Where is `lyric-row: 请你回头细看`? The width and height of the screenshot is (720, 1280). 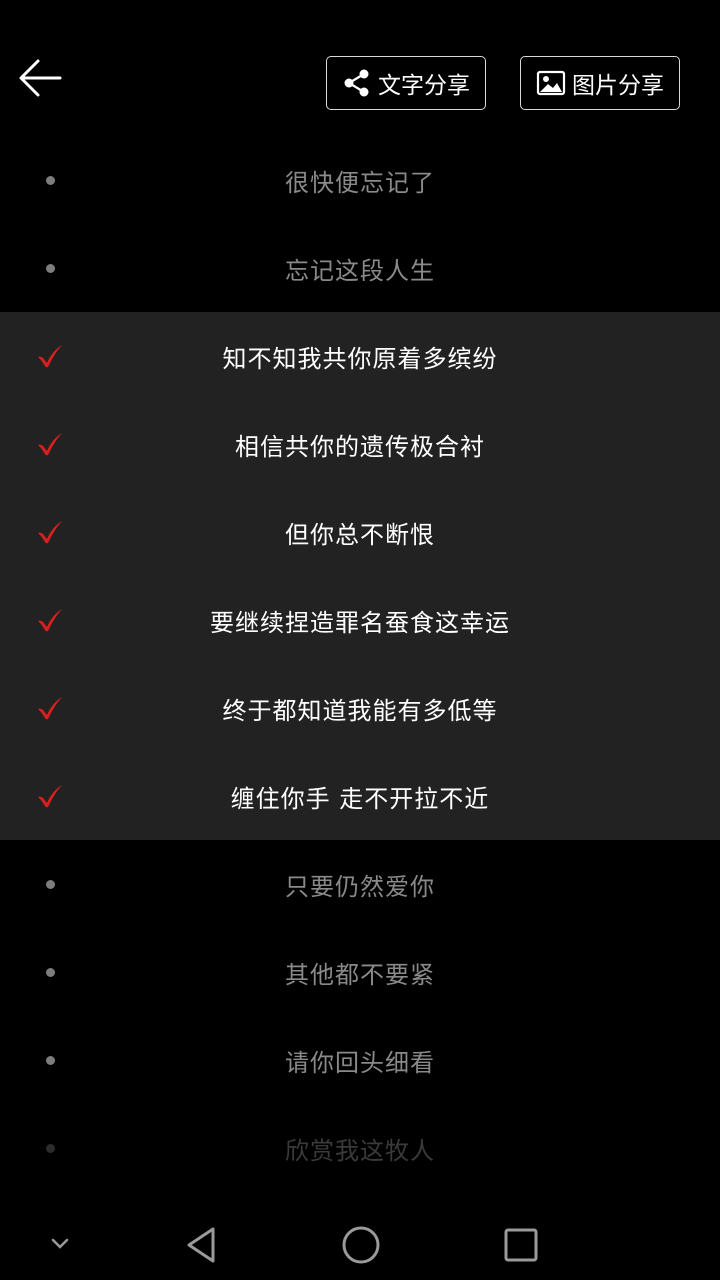
lyric-row: 请你回头细看 is located at coordinates (360, 1060).